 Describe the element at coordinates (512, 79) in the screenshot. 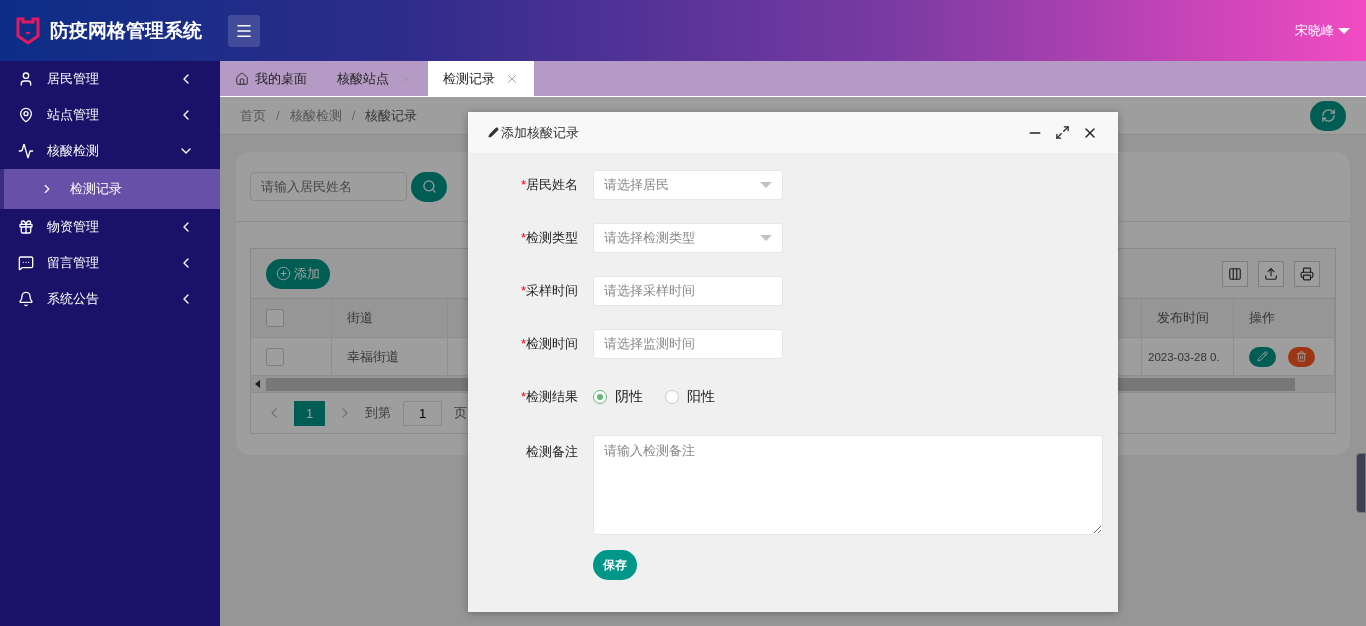

I see `close-tab-icon` at that location.